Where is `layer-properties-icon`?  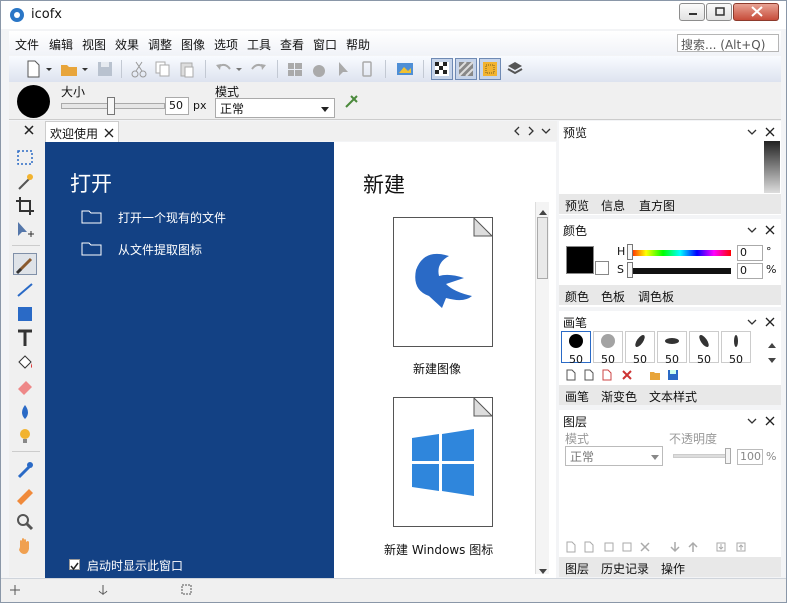
layer-properties-icon is located at coordinates (627, 548).